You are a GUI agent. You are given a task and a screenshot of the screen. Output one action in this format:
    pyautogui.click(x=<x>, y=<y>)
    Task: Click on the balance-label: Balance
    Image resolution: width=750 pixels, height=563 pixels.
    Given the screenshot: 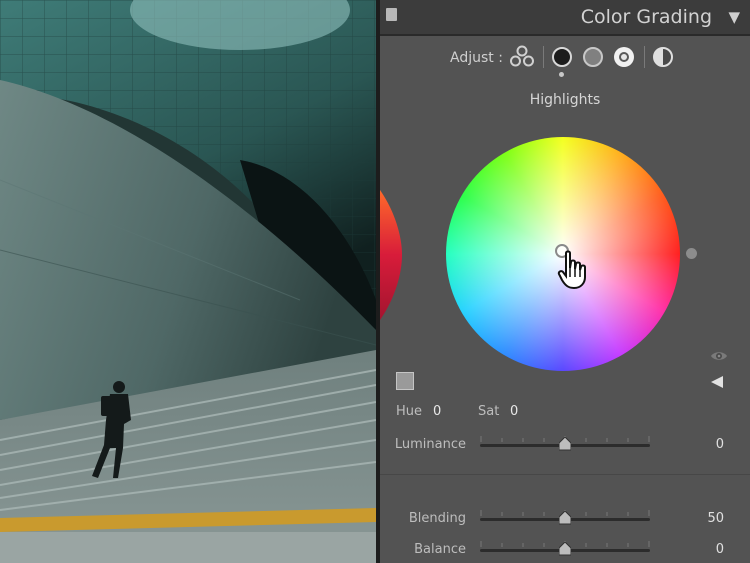 What is the action you would take?
    pyautogui.click(x=440, y=549)
    